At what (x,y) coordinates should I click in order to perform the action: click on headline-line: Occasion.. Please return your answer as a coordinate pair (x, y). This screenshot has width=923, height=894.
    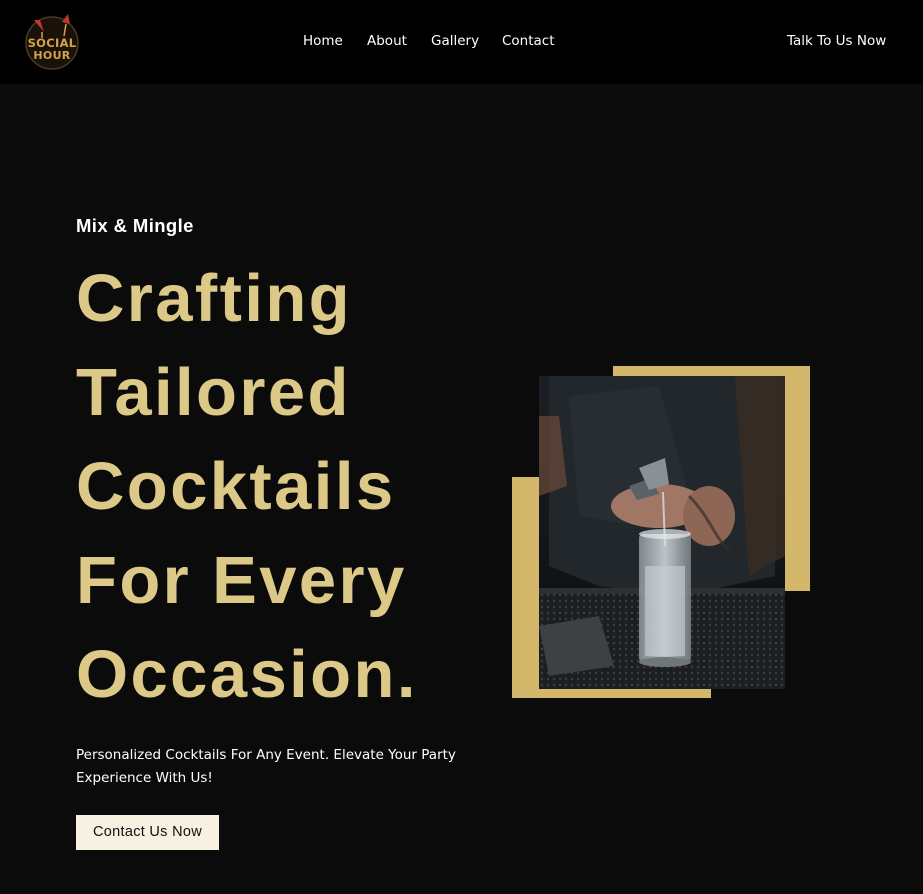
    Looking at the image, I should click on (247, 674).